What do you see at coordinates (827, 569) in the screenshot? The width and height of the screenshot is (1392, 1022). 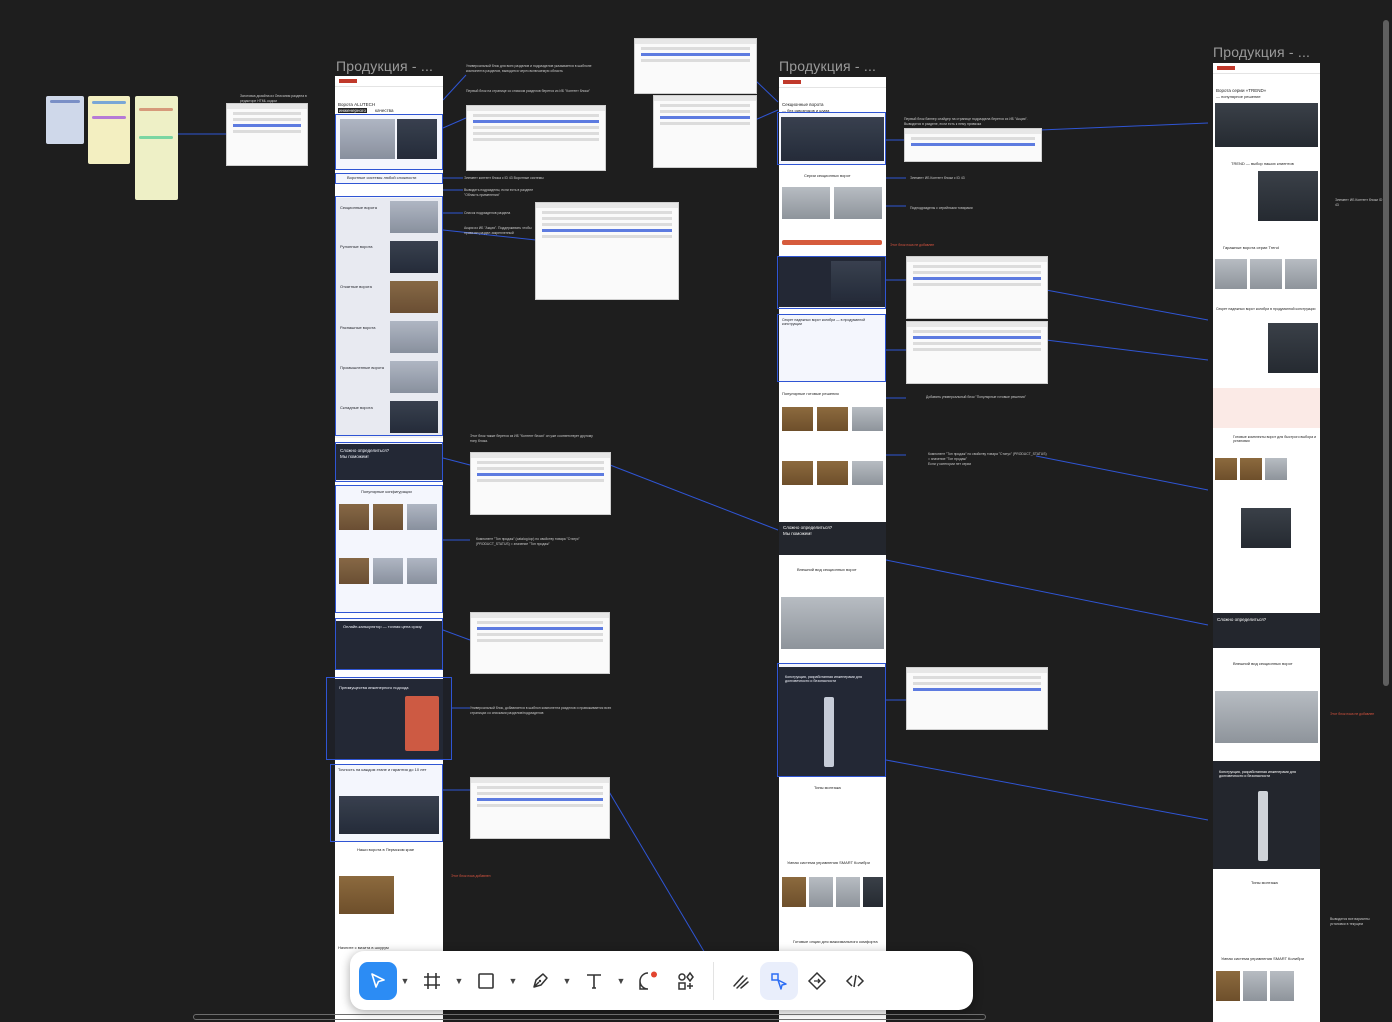 I see `mid-look-title: Внешний вид секционных ворот` at bounding box center [827, 569].